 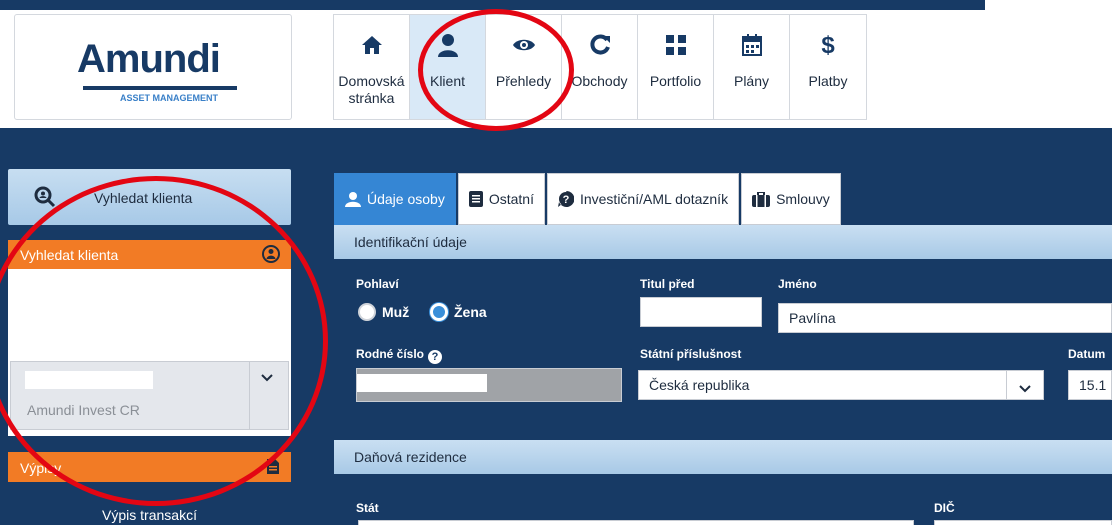 I want to click on top-strip, so click(x=556, y=5).